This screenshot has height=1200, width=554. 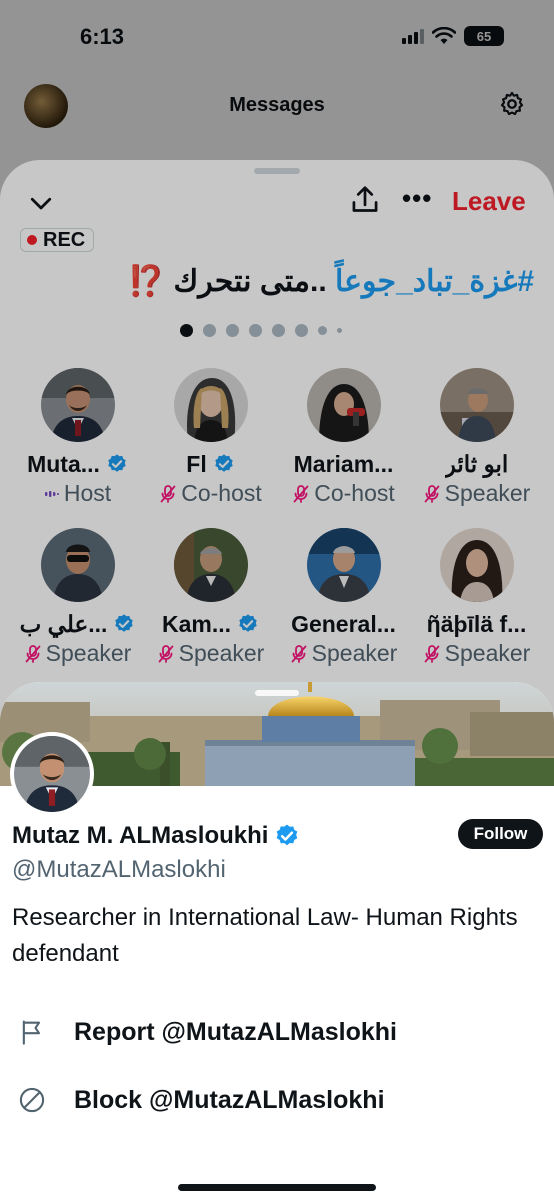 I want to click on profile-handle: @MutazALMaslokhi, so click(x=119, y=869).